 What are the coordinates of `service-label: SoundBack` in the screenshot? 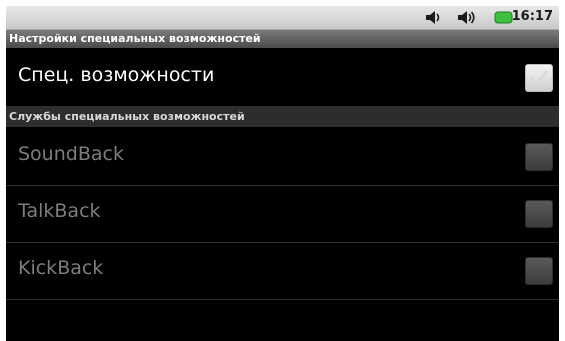 It's located at (71, 154).